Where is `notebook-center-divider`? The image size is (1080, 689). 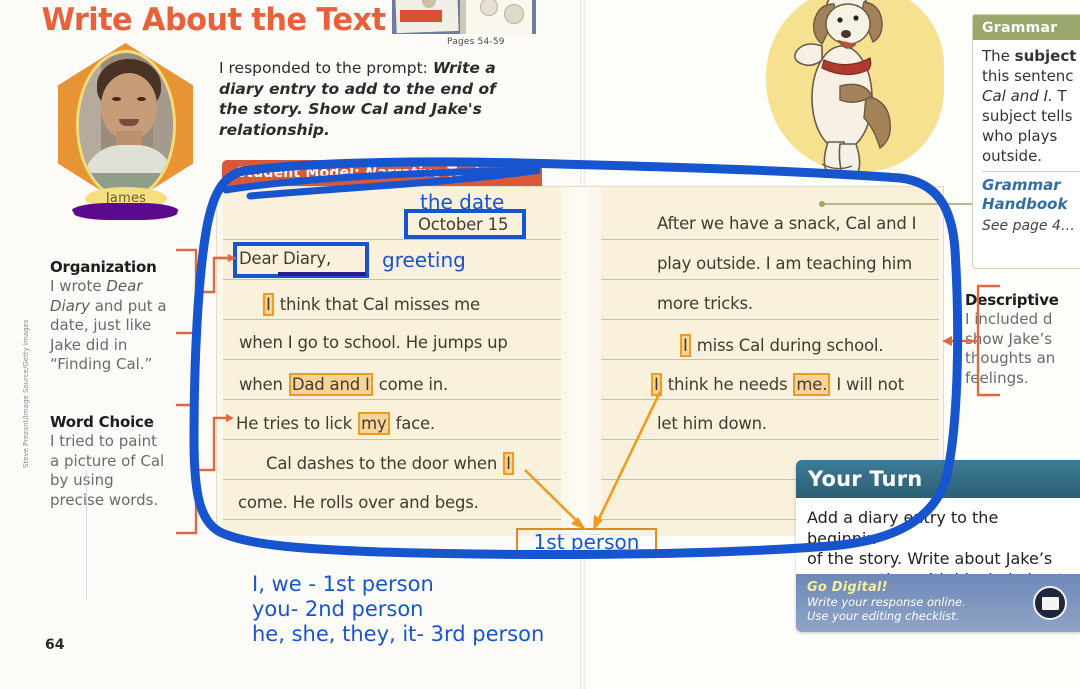
notebook-center-divider is located at coordinates (579, 361).